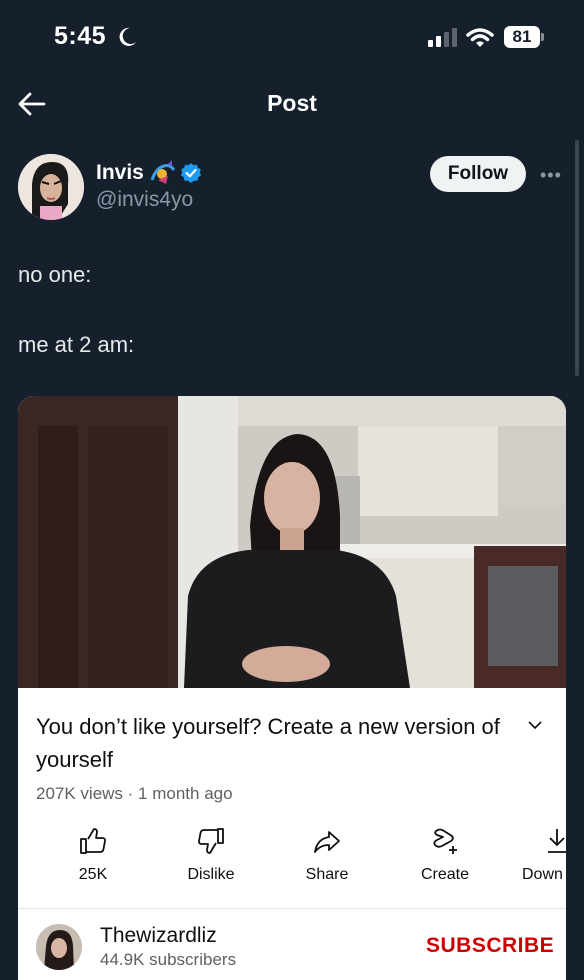 This screenshot has height=980, width=584. Describe the element at coordinates (292, 37) in the screenshot. I see `status-bar: 5:45 81` at that location.